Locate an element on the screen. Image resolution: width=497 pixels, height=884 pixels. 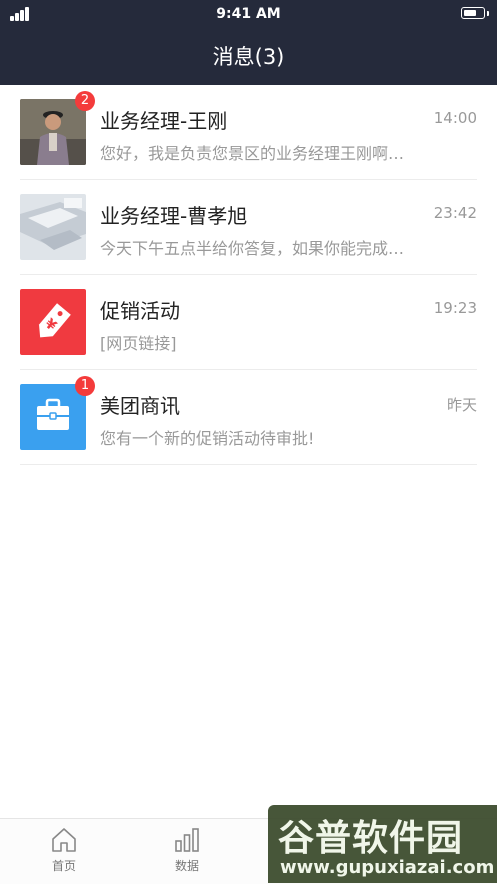
watermark-text: 谷普软件园 is located at coordinates (371, 838).